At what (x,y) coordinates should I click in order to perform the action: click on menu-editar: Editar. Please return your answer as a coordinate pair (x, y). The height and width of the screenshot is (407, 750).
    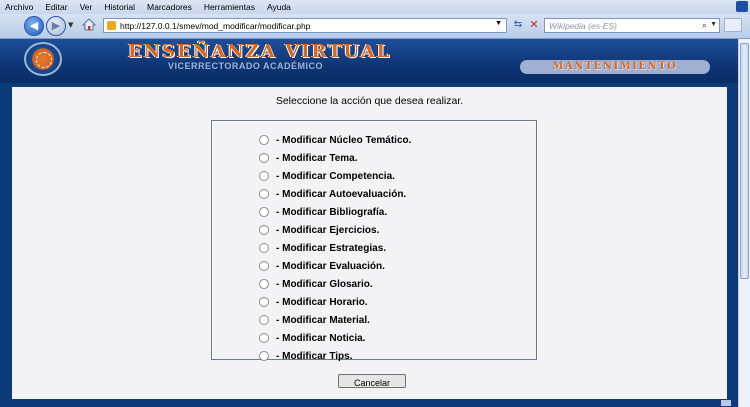
    Looking at the image, I should click on (56, 7).